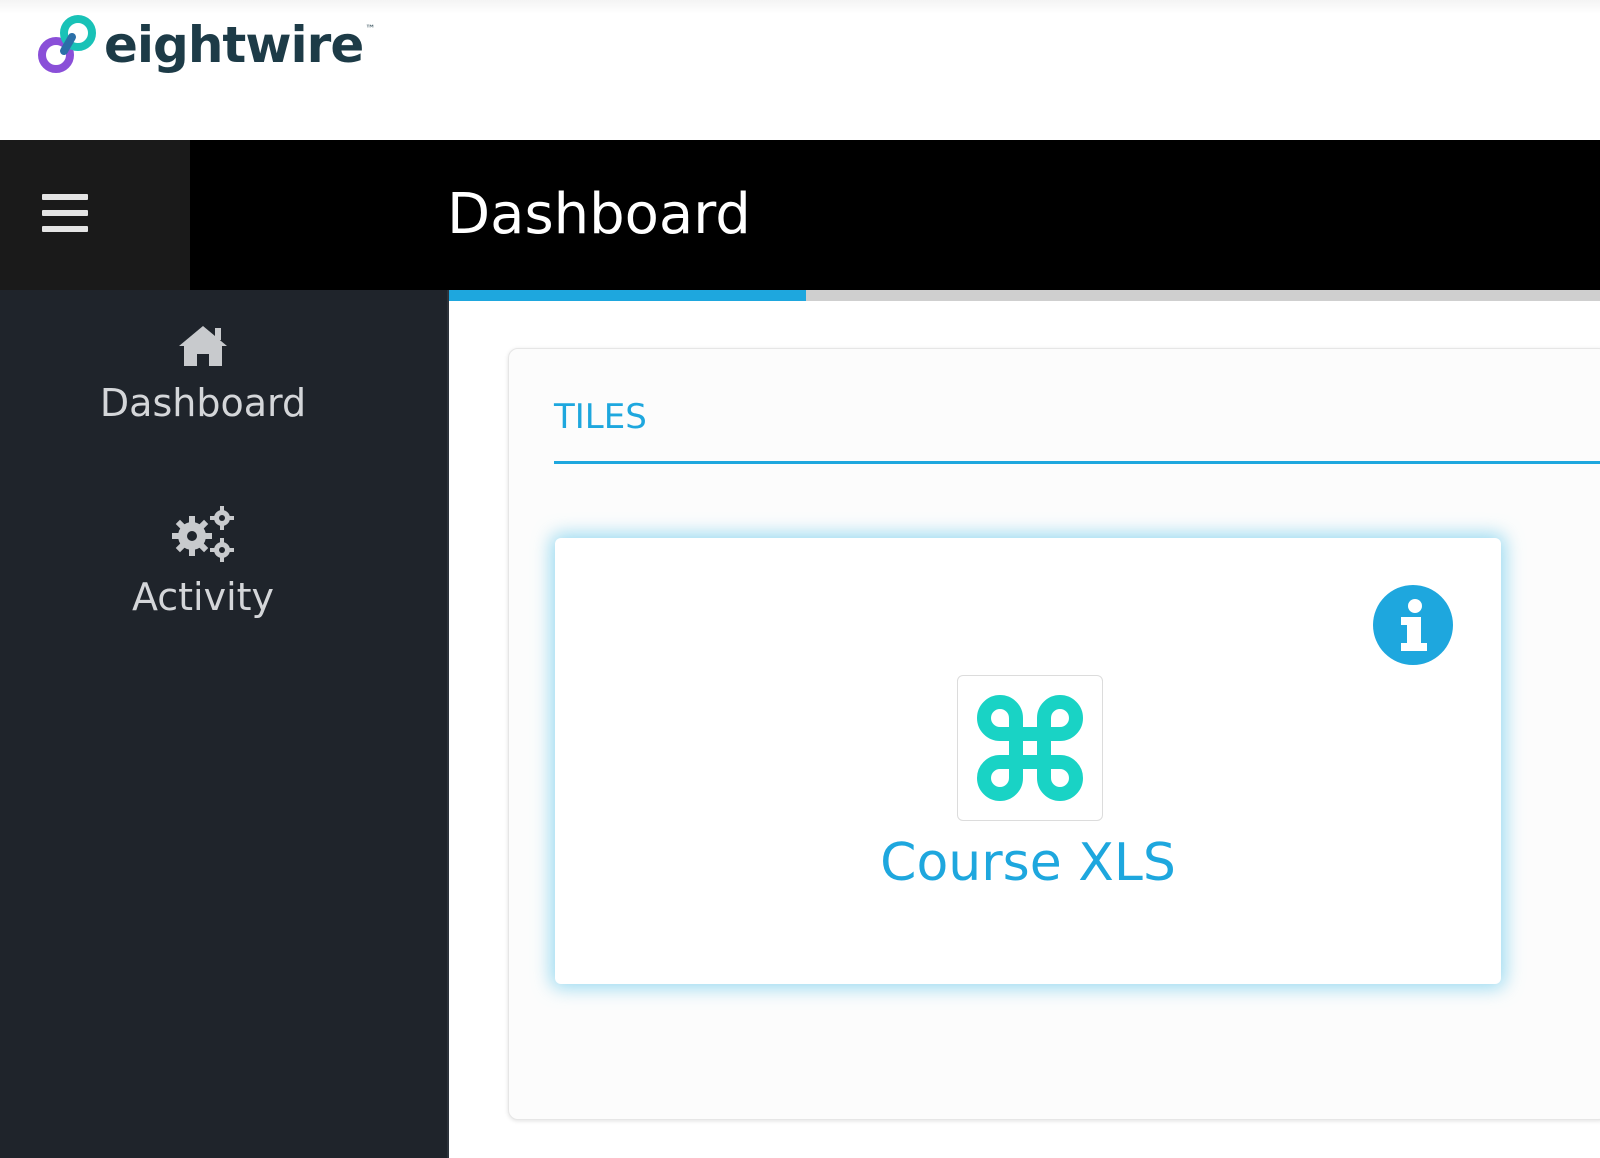  Describe the element at coordinates (203, 563) in the screenshot. I see `sidebar-item-activity: Activity` at that location.